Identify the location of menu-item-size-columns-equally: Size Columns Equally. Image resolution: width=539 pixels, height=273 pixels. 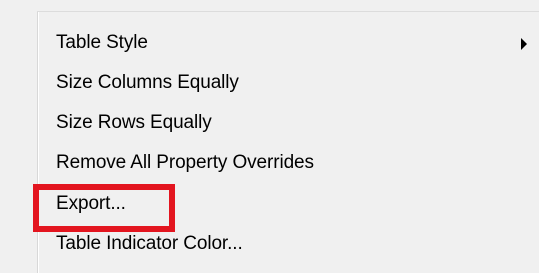
(269, 84).